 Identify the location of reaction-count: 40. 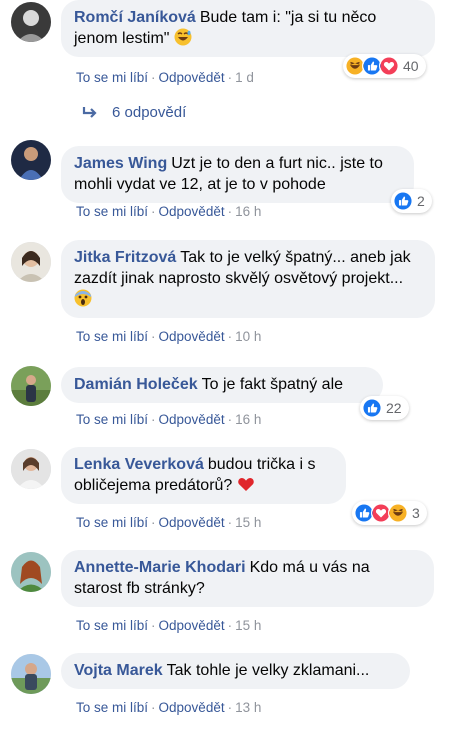
(411, 66).